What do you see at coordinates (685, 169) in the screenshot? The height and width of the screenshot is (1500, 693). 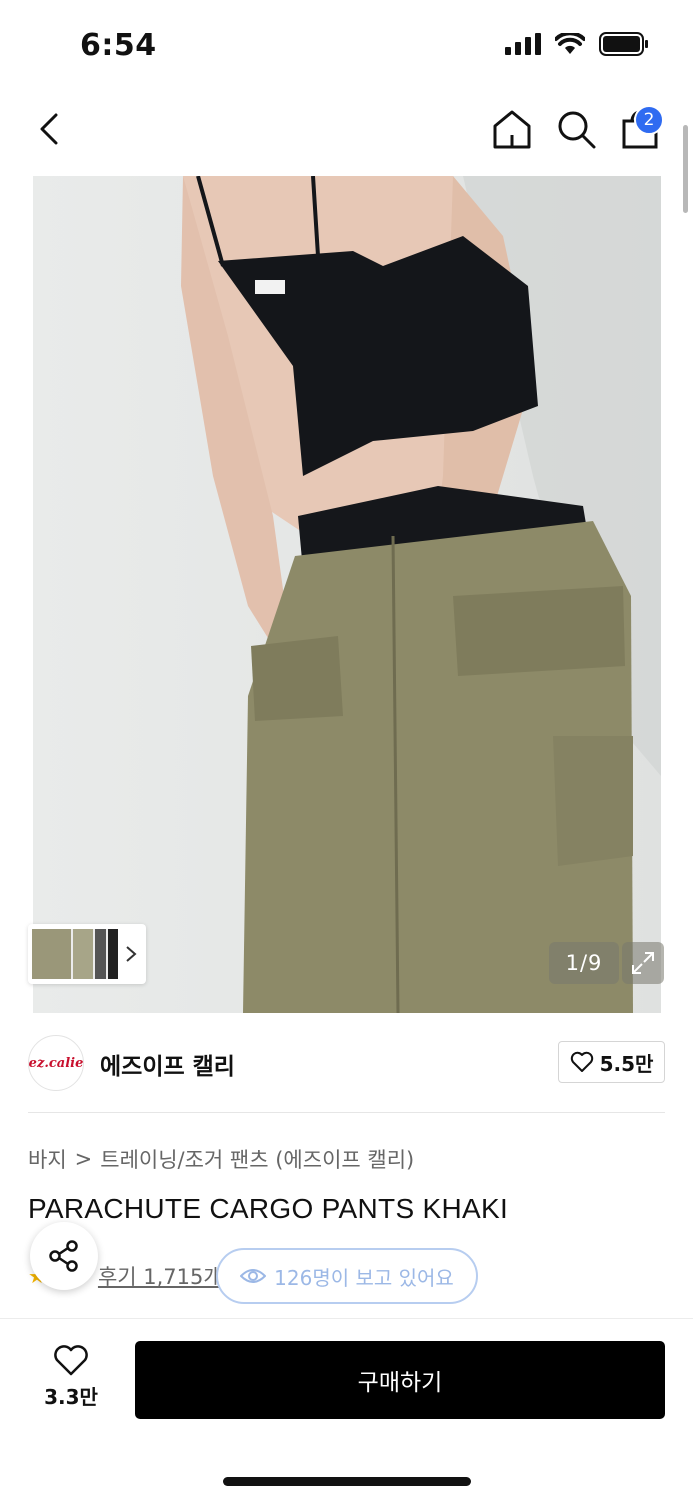 I see `scrollbar` at bounding box center [685, 169].